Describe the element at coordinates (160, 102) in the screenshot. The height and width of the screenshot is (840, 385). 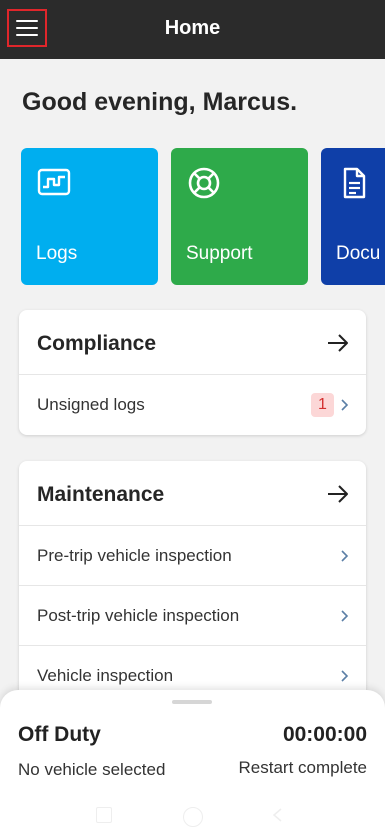
I see `greeting-text: Good evening, Marcus.` at that location.